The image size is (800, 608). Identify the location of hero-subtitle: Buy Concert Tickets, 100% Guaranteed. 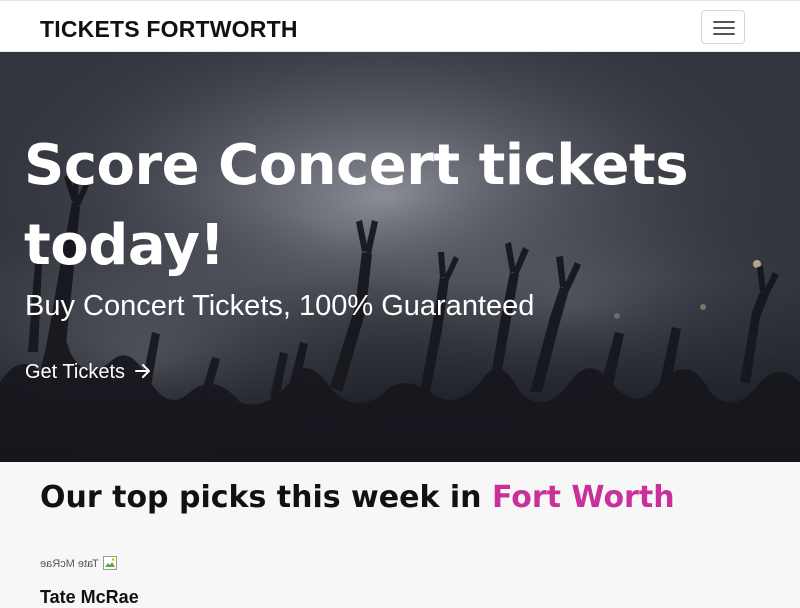
(280, 306).